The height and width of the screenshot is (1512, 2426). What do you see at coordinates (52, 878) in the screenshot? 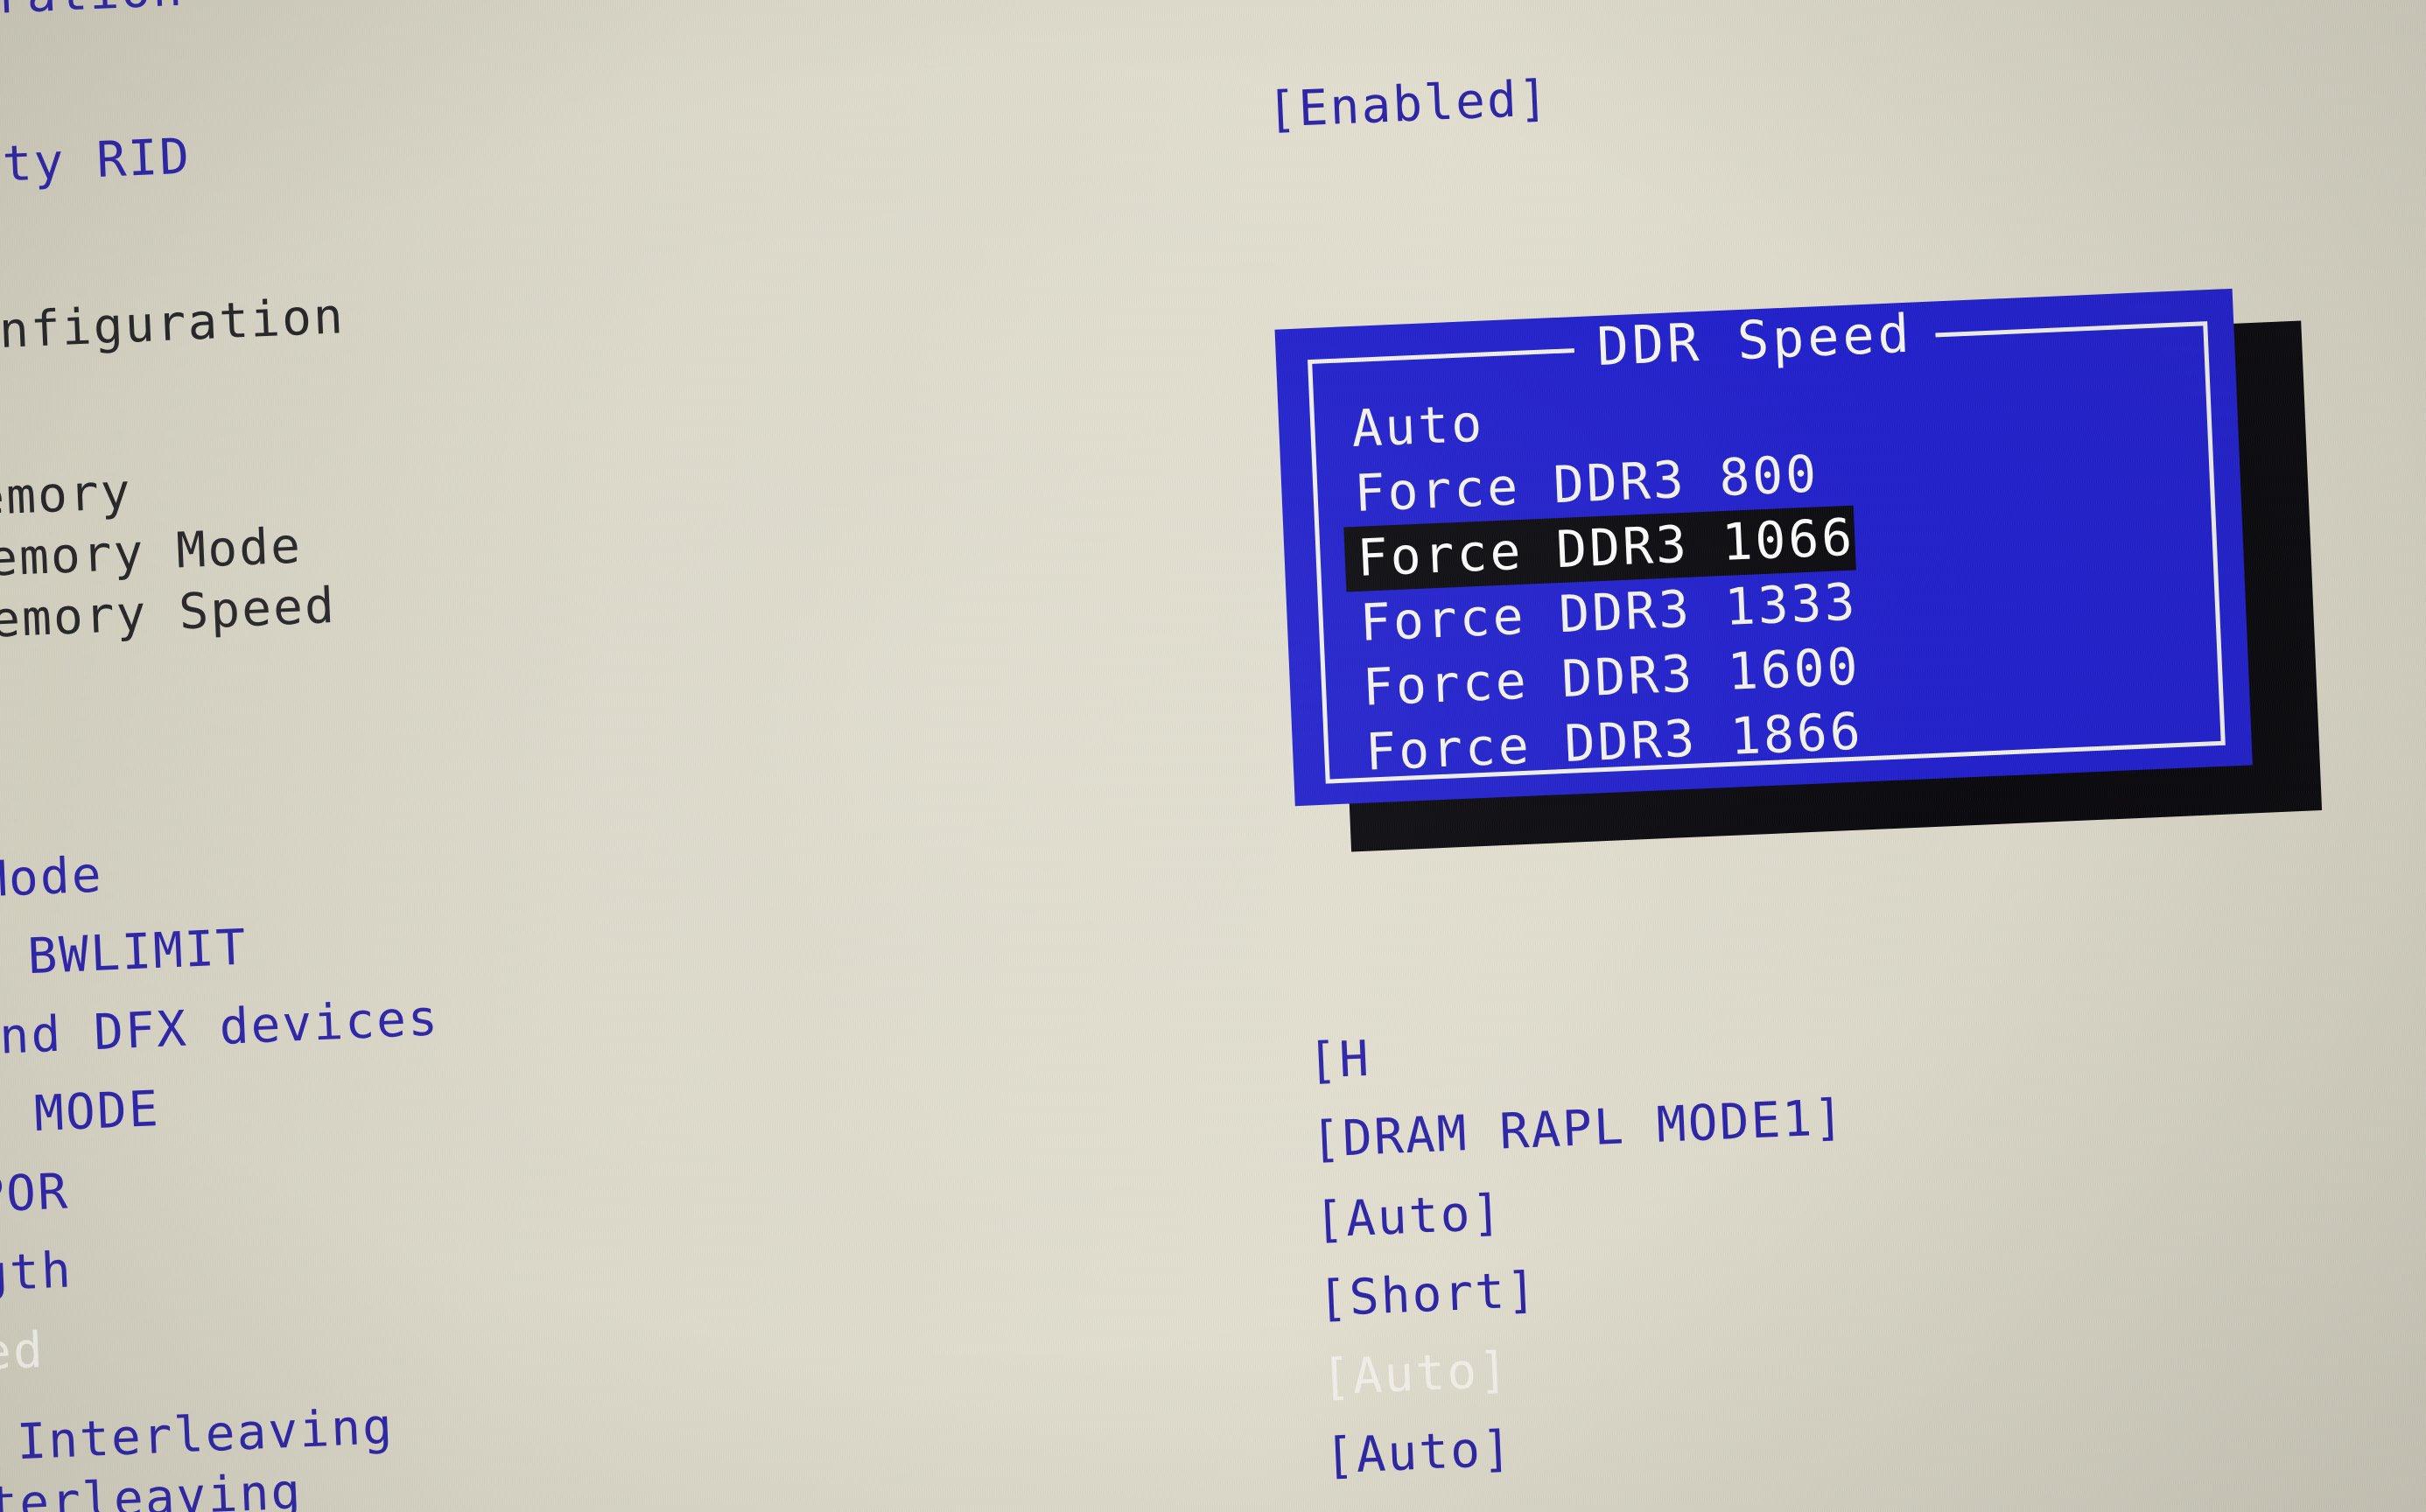
I see `setup-item-label: Mode` at bounding box center [52, 878].